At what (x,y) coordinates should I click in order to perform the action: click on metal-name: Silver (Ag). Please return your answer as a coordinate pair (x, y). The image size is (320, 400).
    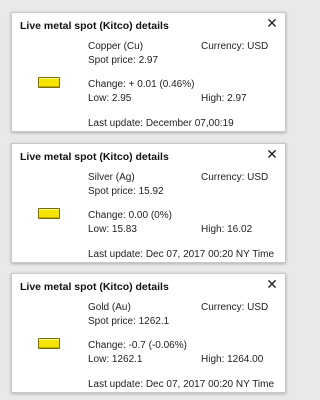
    Looking at the image, I should click on (111, 177).